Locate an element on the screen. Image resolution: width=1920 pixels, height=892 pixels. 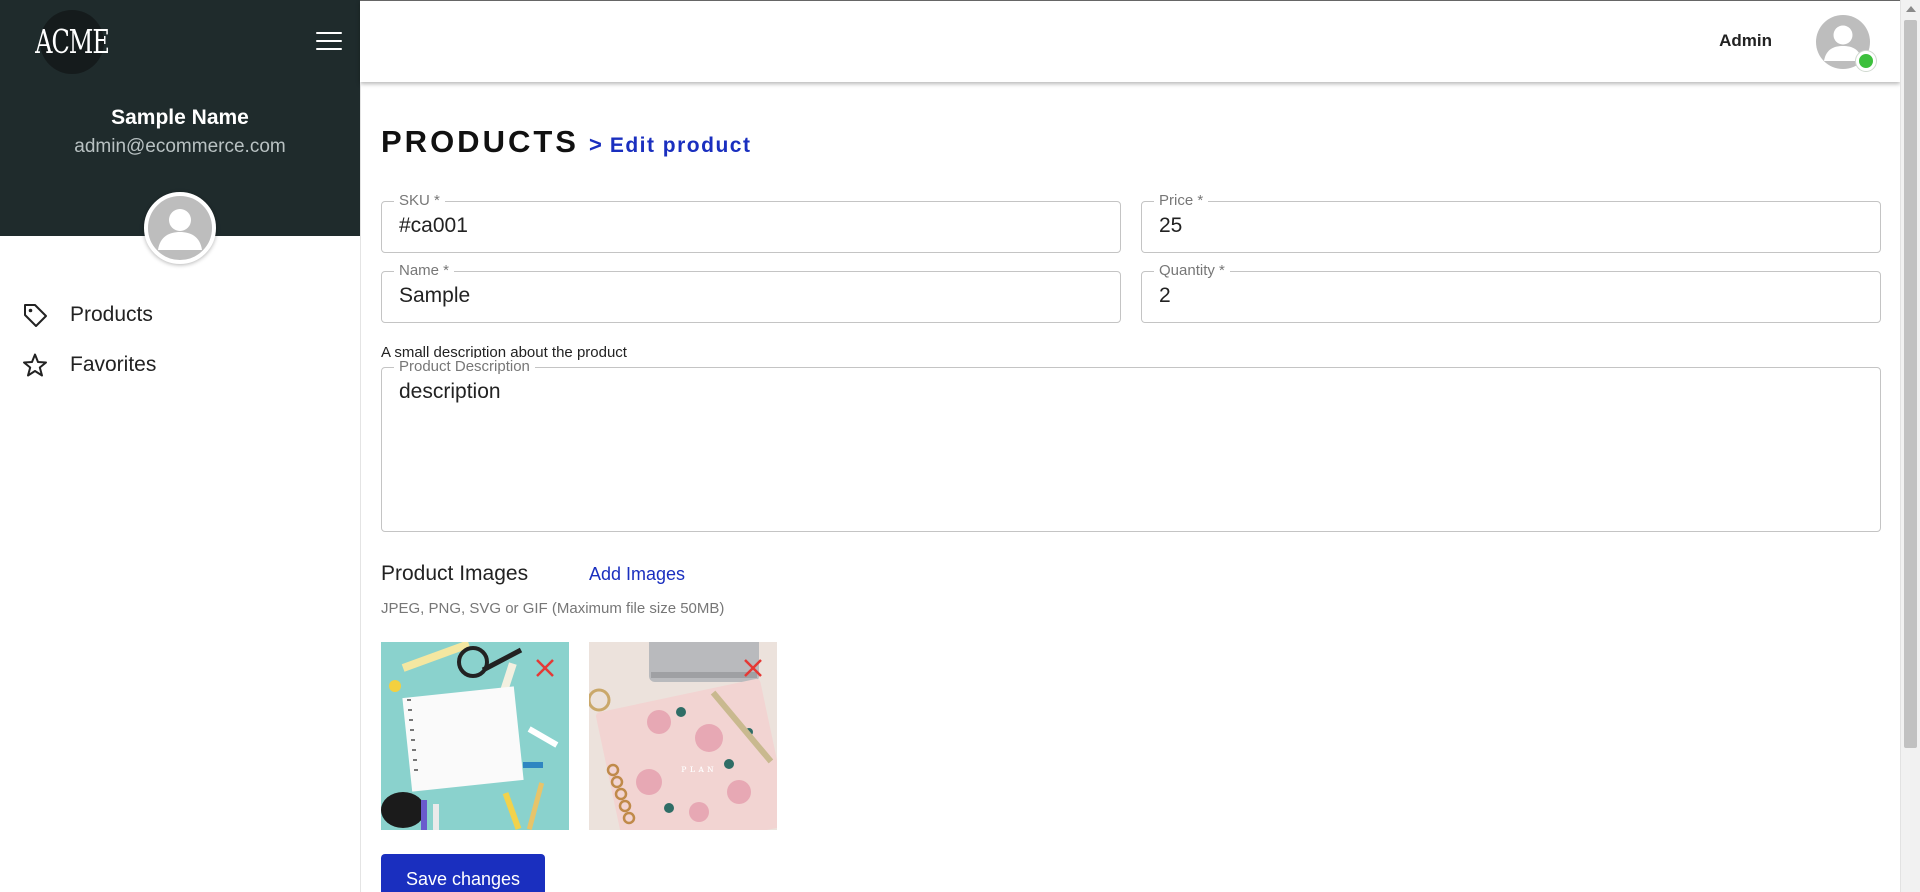
name-field: Name * is located at coordinates (751, 292).